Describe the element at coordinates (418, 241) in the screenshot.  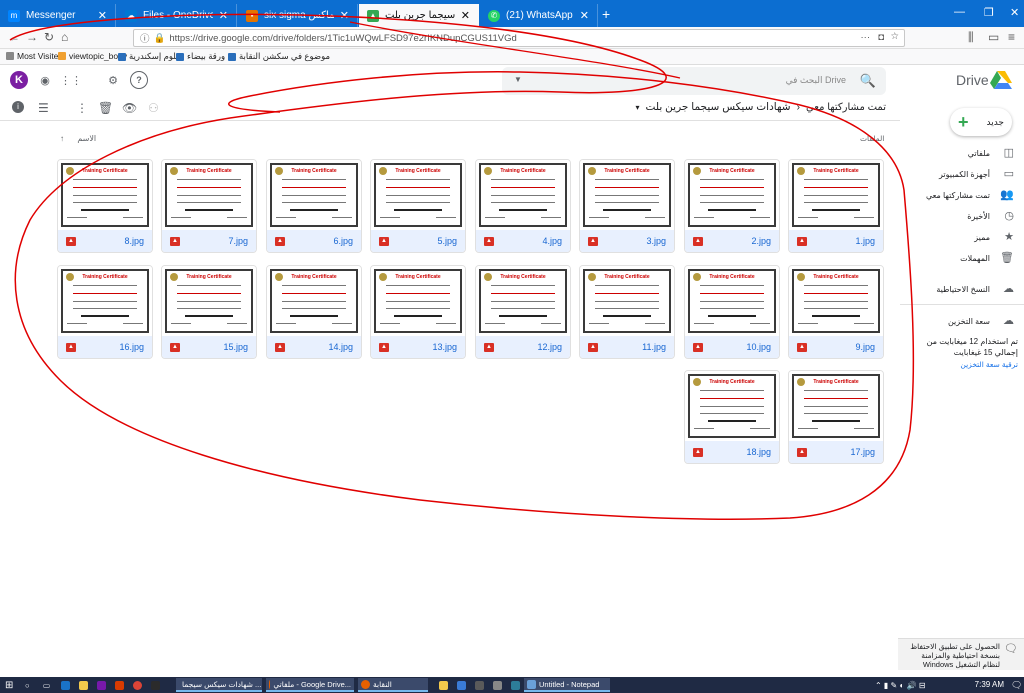
I see `file-name-bar: ▲ 5.jpg` at that location.